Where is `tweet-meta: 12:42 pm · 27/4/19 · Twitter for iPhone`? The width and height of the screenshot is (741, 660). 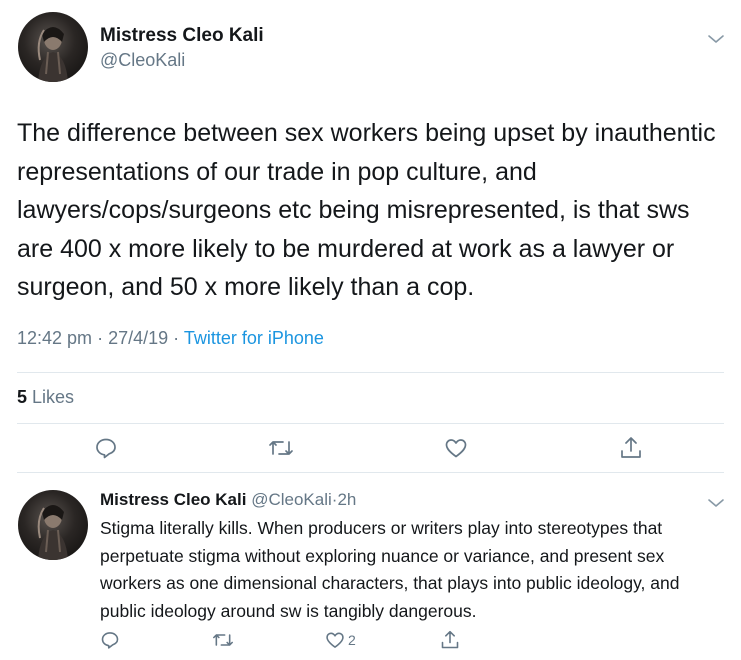
tweet-meta: 12:42 pm · 27/4/19 · Twitter for iPhone is located at coordinates (170, 338).